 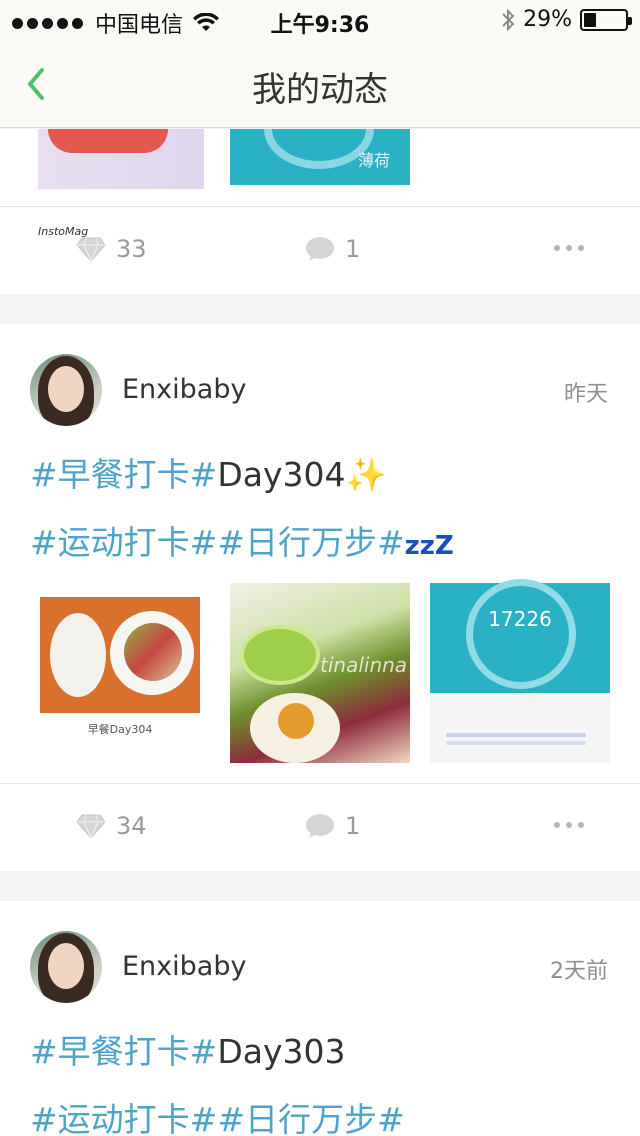 What do you see at coordinates (520, 671) in the screenshot?
I see `post-image: 17226` at bounding box center [520, 671].